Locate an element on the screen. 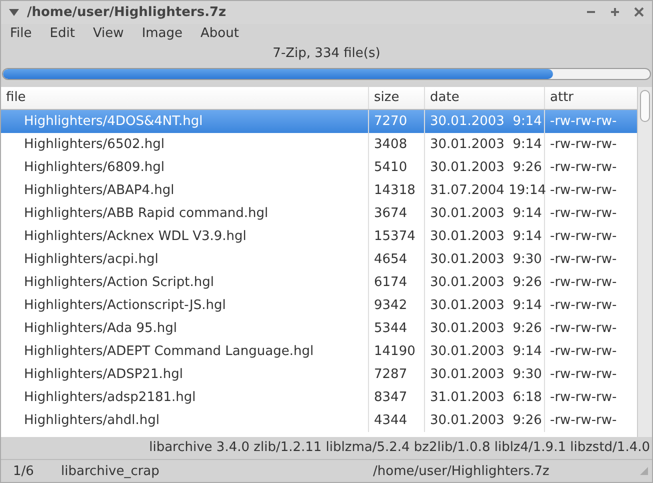  library-info: libarchive 3.4.0 zlib/1.2.11 liblzma/5.2.4 bz2lib/1.0.8 liblz4/1.9.1 libzstd/1.4.0 is located at coordinates (399, 448).